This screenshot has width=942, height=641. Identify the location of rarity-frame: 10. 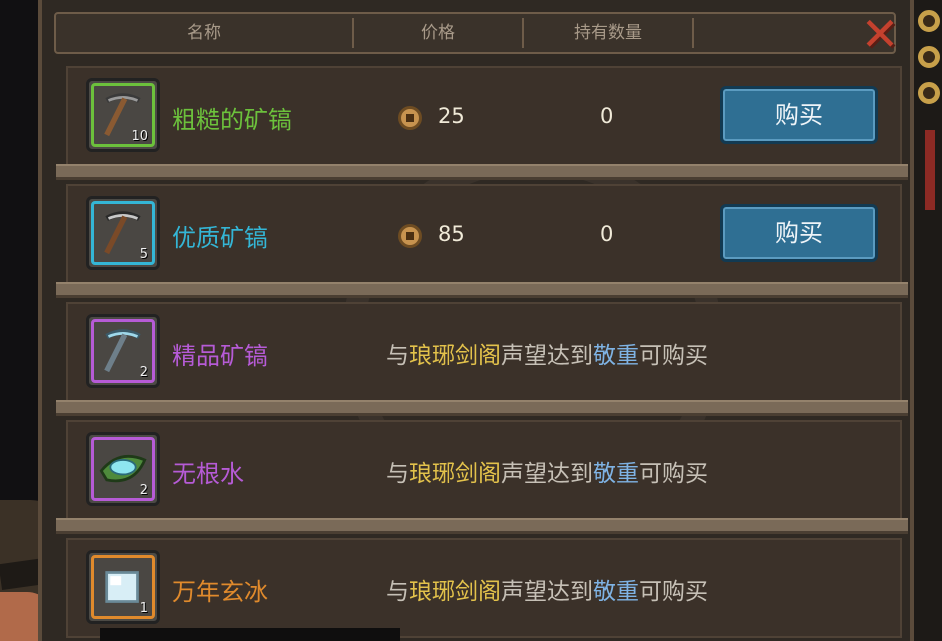
(123, 115).